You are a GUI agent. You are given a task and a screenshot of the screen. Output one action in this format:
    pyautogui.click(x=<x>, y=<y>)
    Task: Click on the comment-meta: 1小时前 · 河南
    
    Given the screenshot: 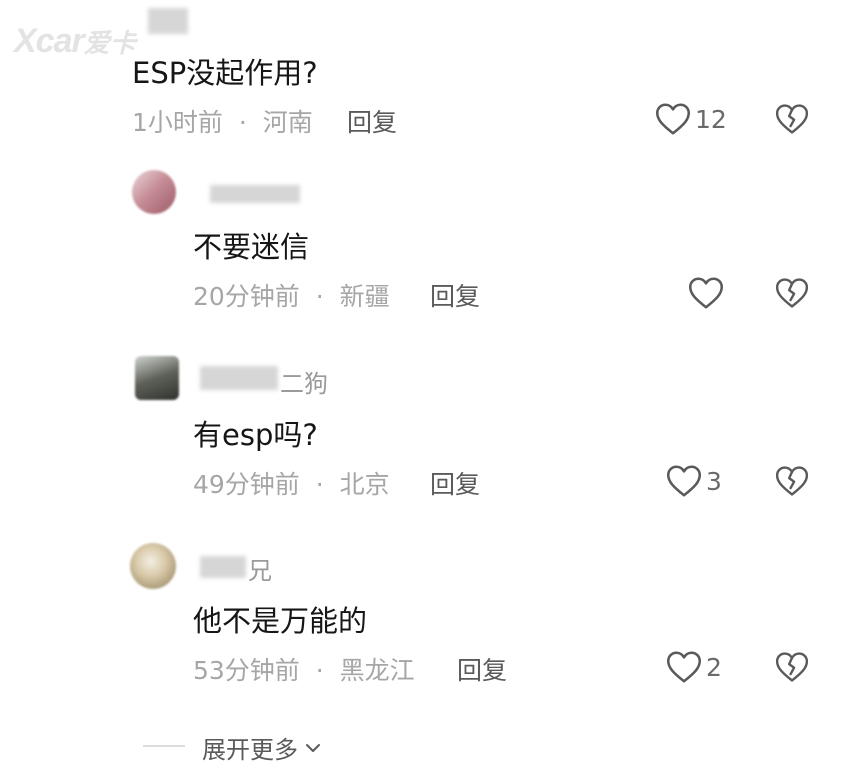 What is the action you would take?
    pyautogui.click(x=222, y=121)
    